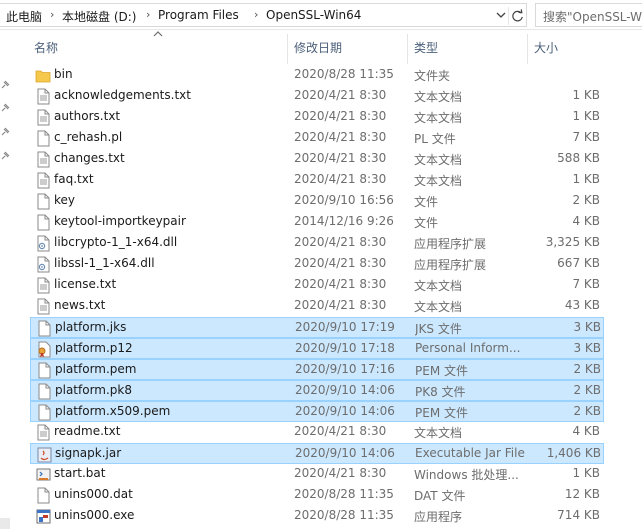 The height and width of the screenshot is (529, 642). Describe the element at coordinates (435, 139) in the screenshot. I see `file-type: PL 文件` at that location.